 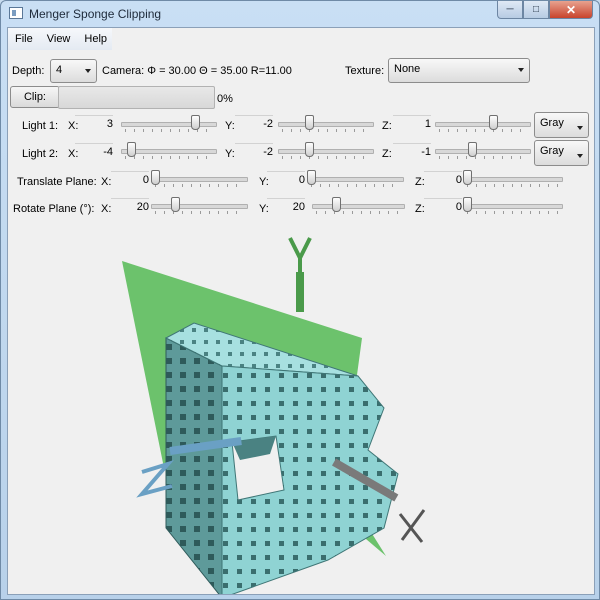 What do you see at coordinates (130, 208) in the screenshot?
I see `rotate-x-field: 20` at bounding box center [130, 208].